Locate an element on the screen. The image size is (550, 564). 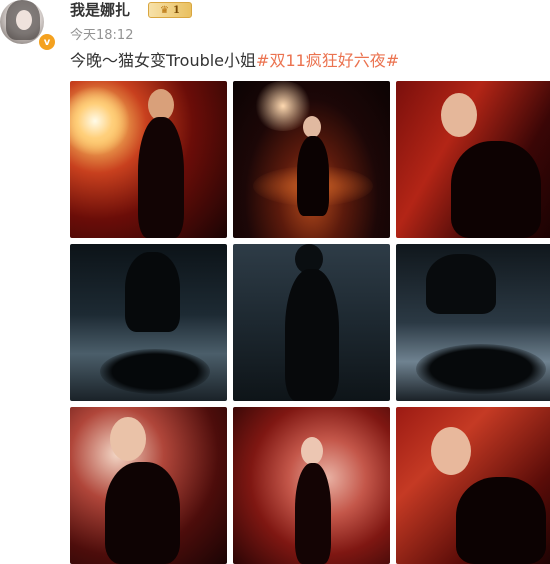
username: 我是娜扎 is located at coordinates (100, 10).